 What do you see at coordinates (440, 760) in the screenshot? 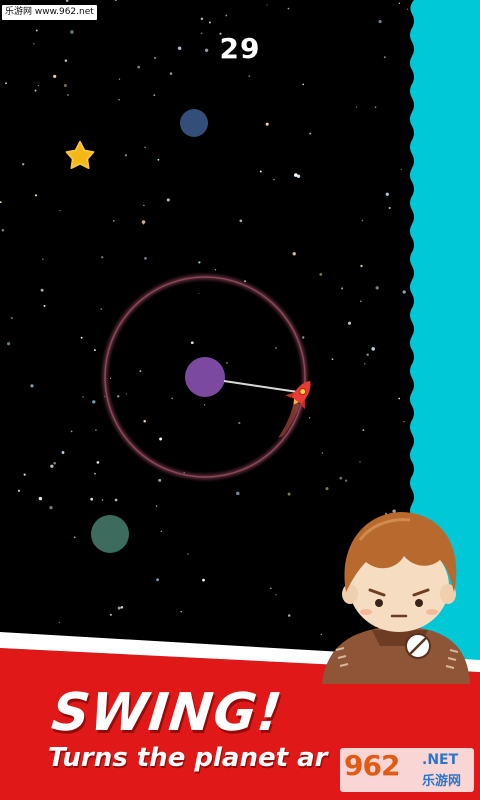
I see `logo-suffix: .NET` at bounding box center [440, 760].